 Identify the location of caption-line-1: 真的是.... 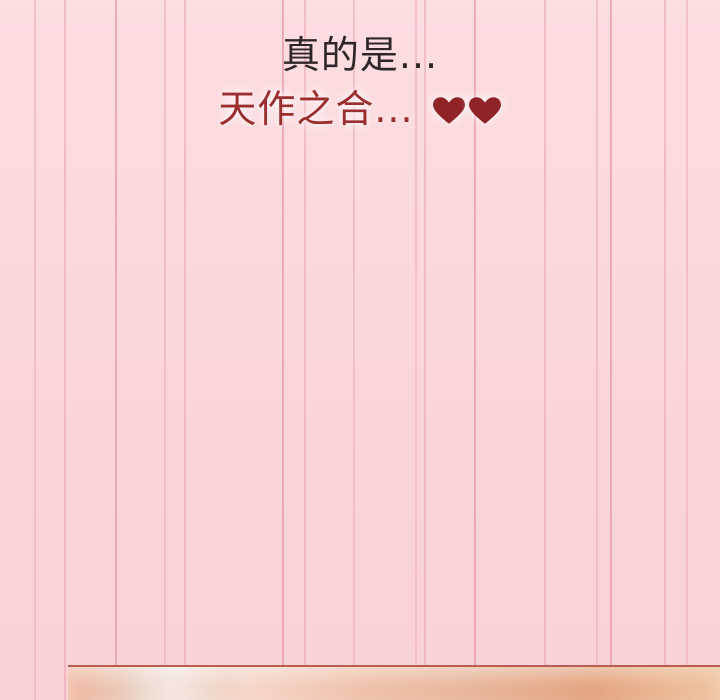
(360, 55).